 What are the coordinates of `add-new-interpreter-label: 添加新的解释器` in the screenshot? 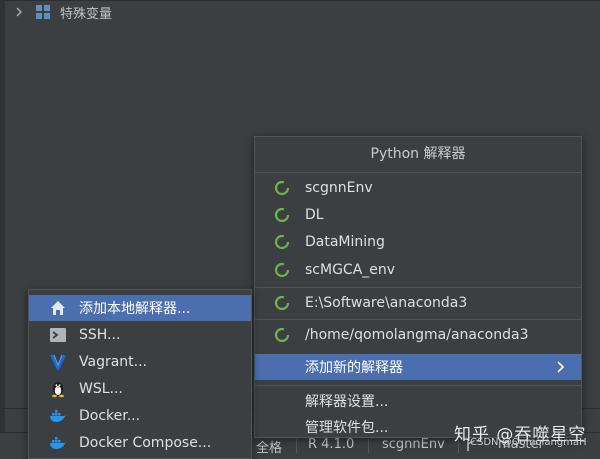 It's located at (354, 368).